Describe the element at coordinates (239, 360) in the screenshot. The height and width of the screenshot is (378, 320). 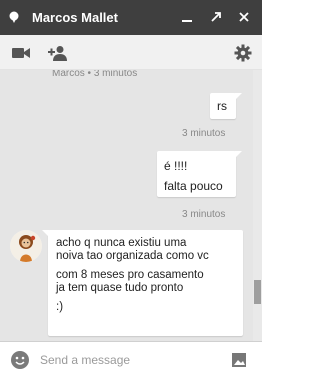
I see `image-icon` at that location.